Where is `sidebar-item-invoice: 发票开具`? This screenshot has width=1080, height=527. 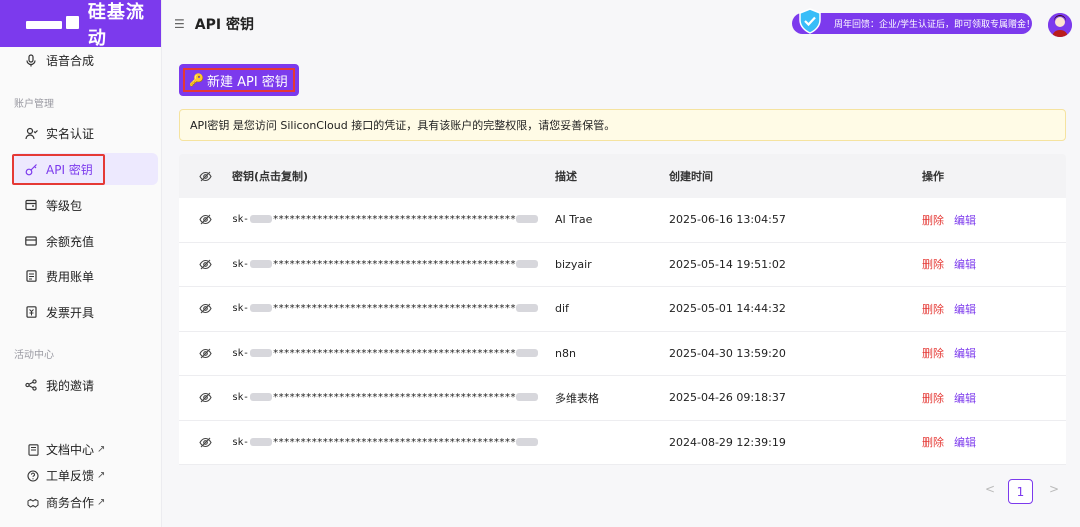 sidebar-item-invoice: 发票开具 is located at coordinates (85, 312).